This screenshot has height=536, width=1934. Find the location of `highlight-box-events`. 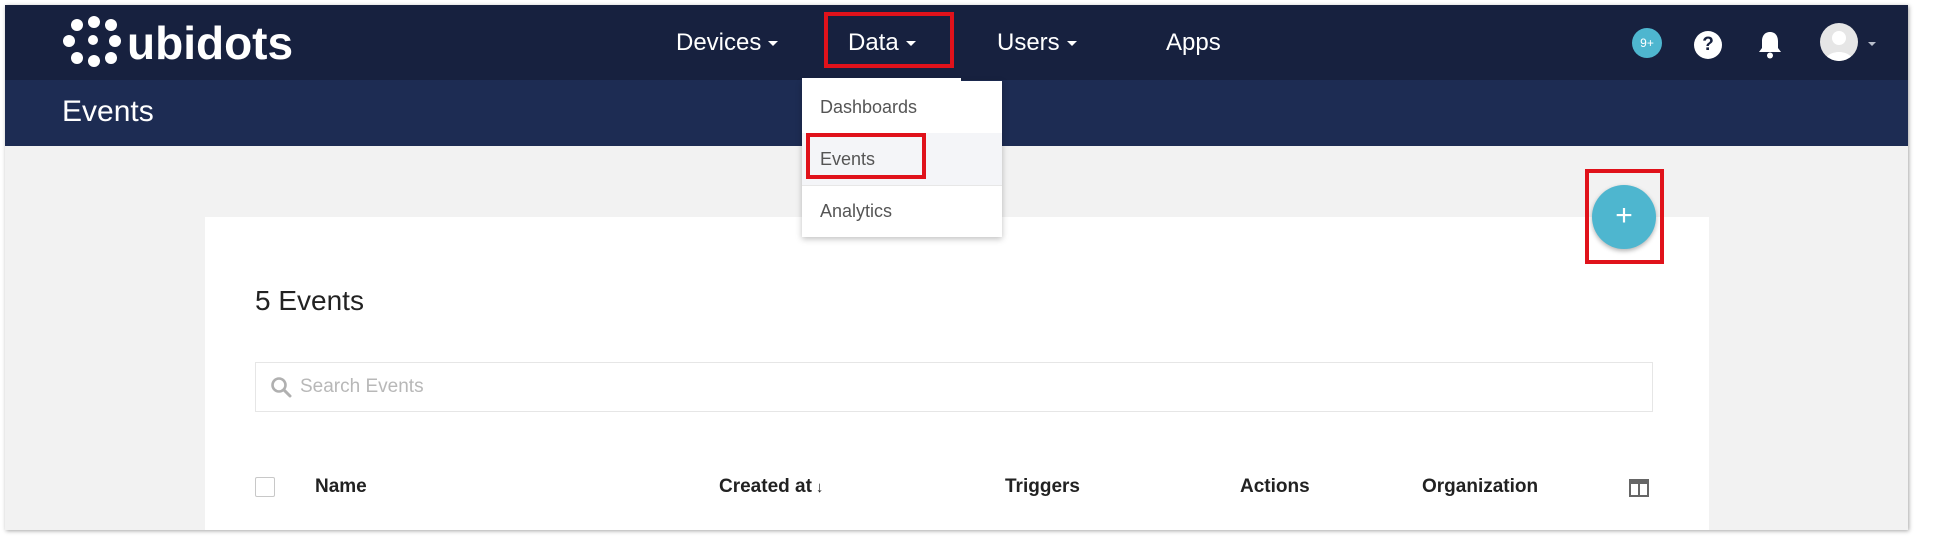

highlight-box-events is located at coordinates (866, 156).